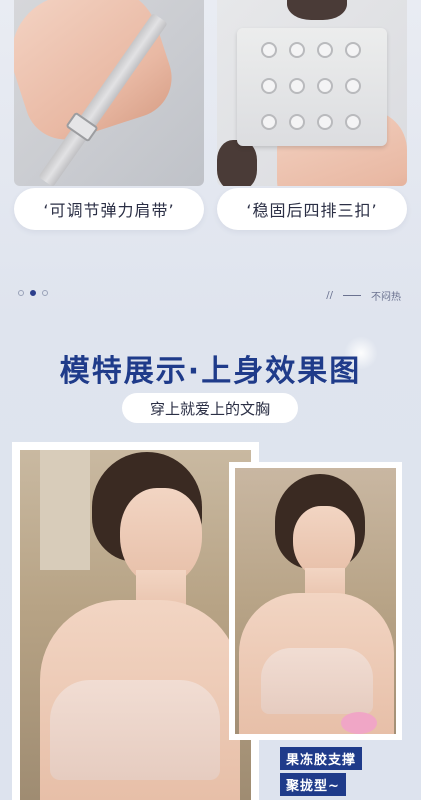 Image resolution: width=421 pixels, height=800 pixels. What do you see at coordinates (386, 297) in the screenshot?
I see `tagline-text: 不闷热` at bounding box center [386, 297].